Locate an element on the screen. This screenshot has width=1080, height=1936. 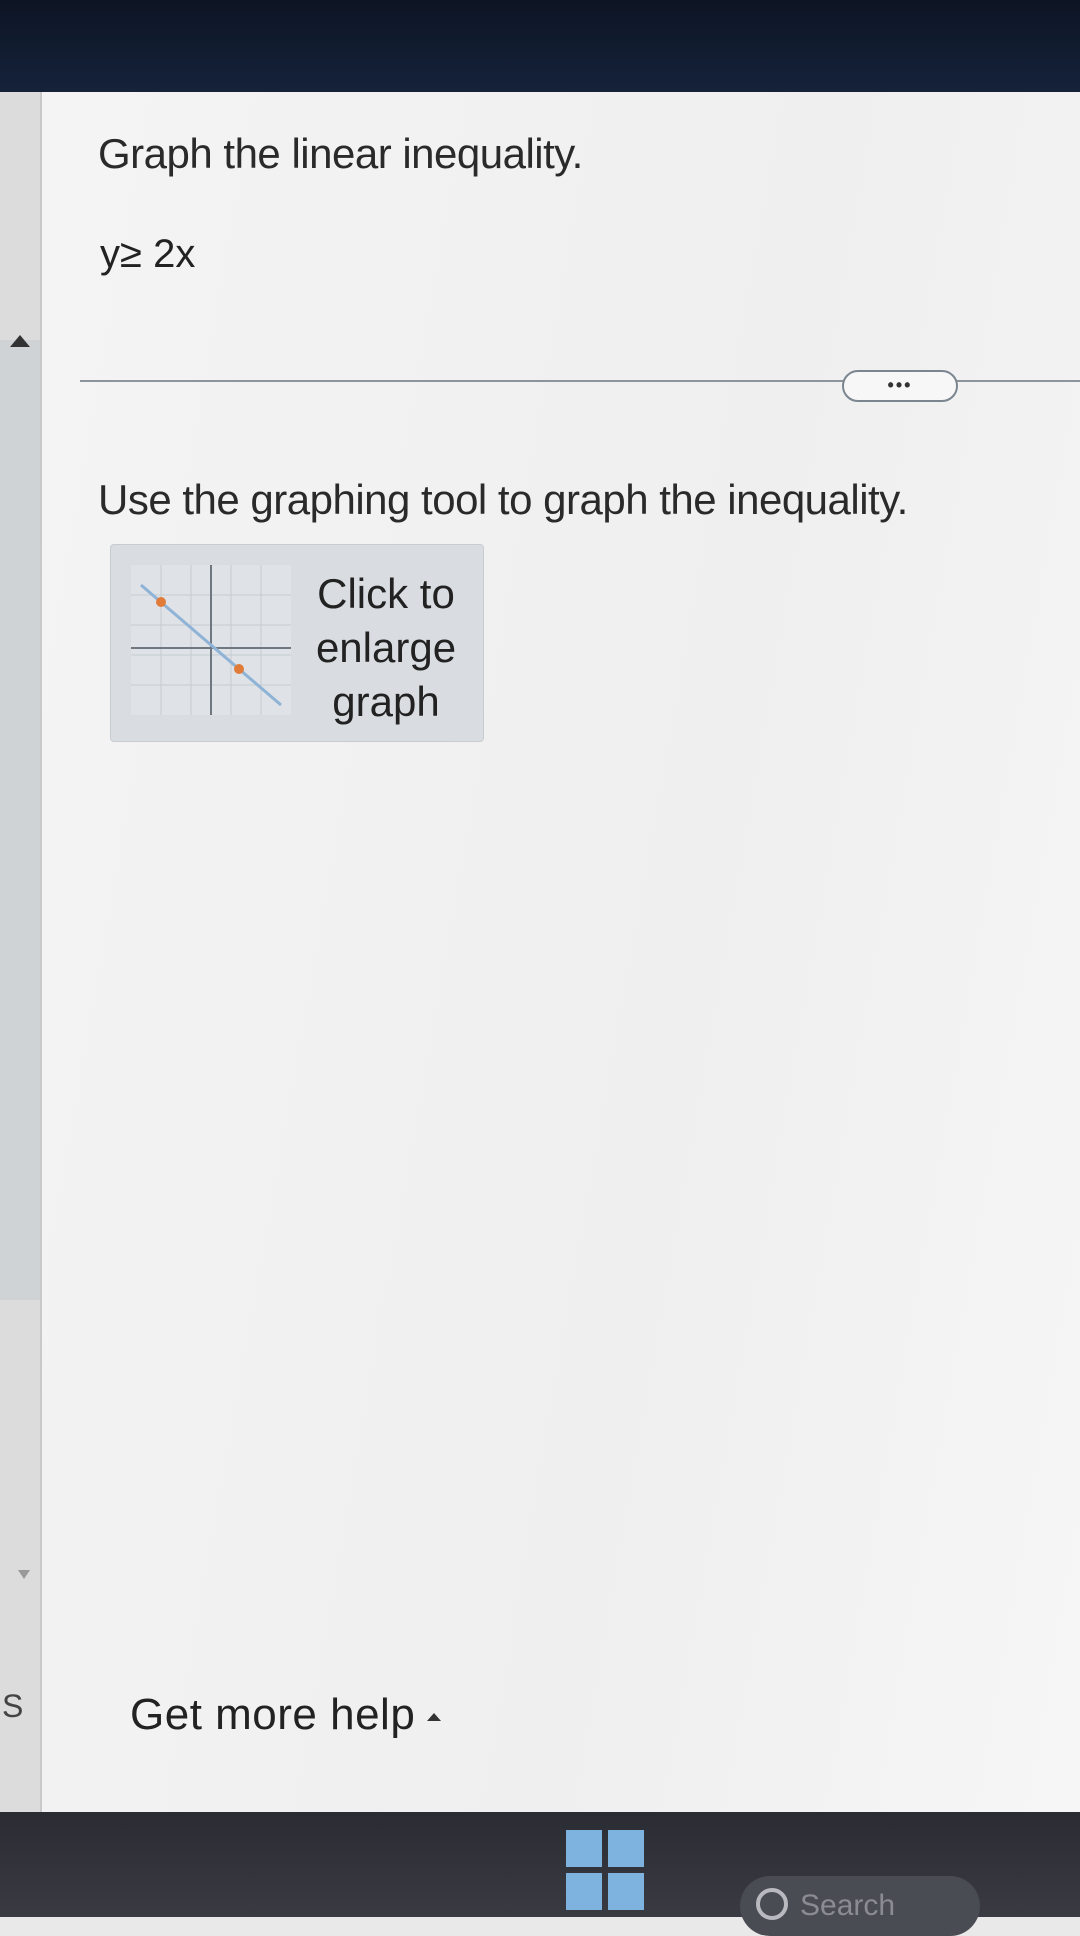
windows-start-icon is located at coordinates (605, 1870).